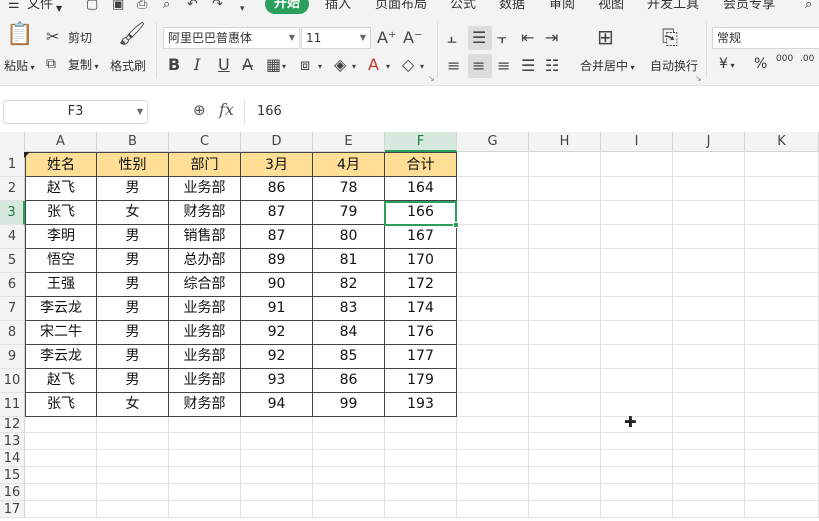  Describe the element at coordinates (287, 7) in the screenshot. I see `tab-home: 开始` at that location.